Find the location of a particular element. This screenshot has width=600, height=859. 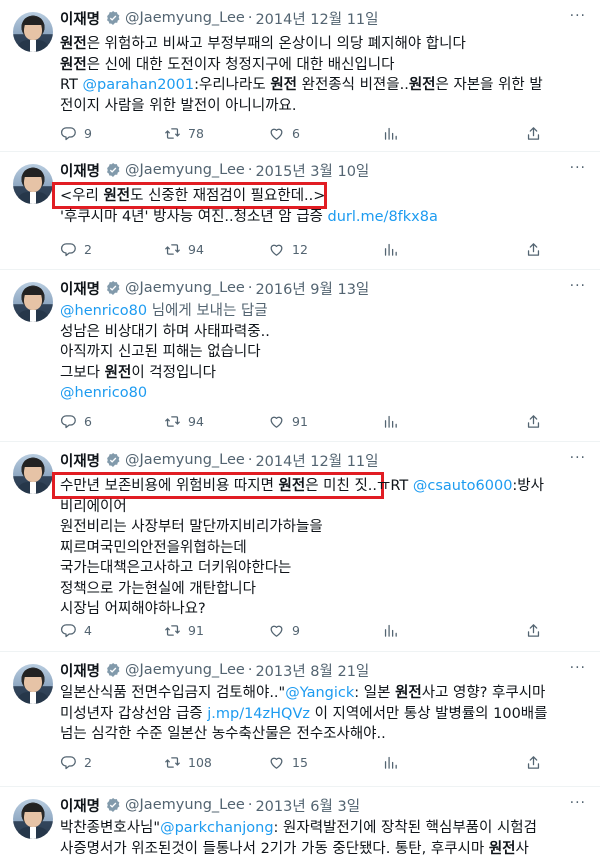

text-segment: 그보다 is located at coordinates (82, 373).